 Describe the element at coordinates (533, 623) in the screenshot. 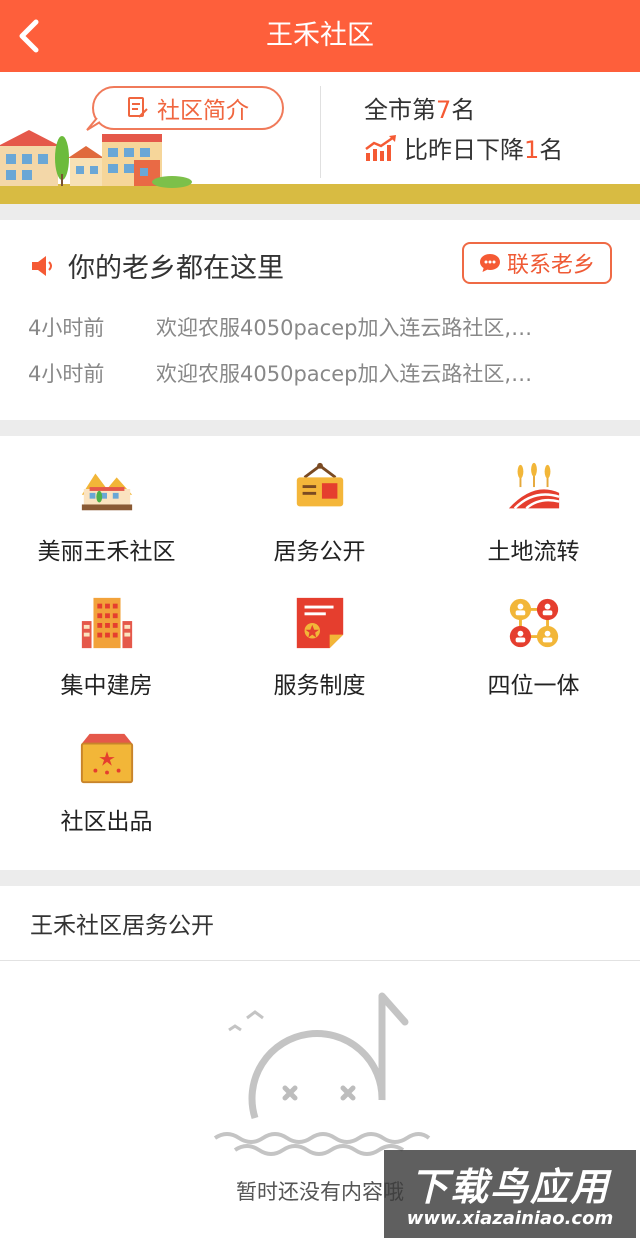

I see `people-network-icon` at that location.